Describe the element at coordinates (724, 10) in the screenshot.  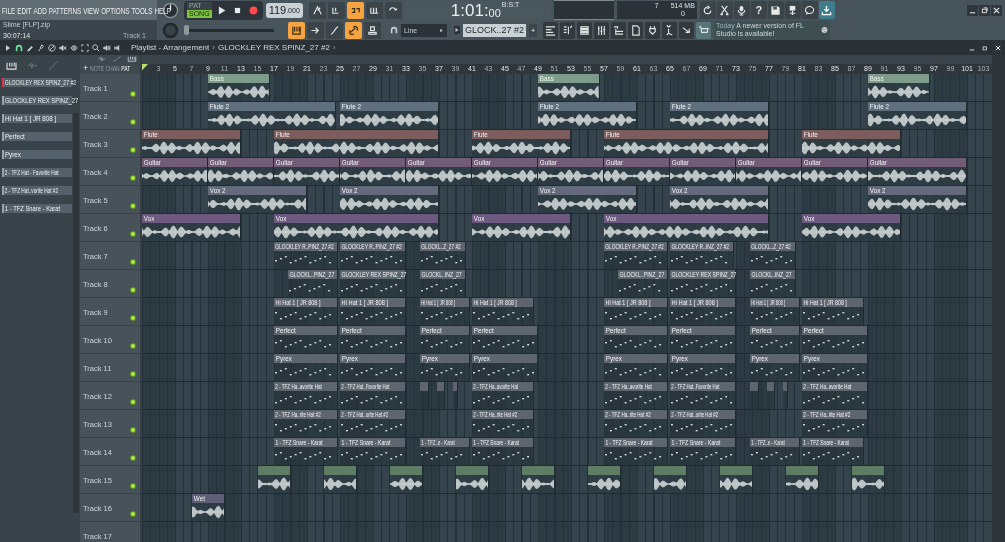
I see `scissors-icon` at that location.